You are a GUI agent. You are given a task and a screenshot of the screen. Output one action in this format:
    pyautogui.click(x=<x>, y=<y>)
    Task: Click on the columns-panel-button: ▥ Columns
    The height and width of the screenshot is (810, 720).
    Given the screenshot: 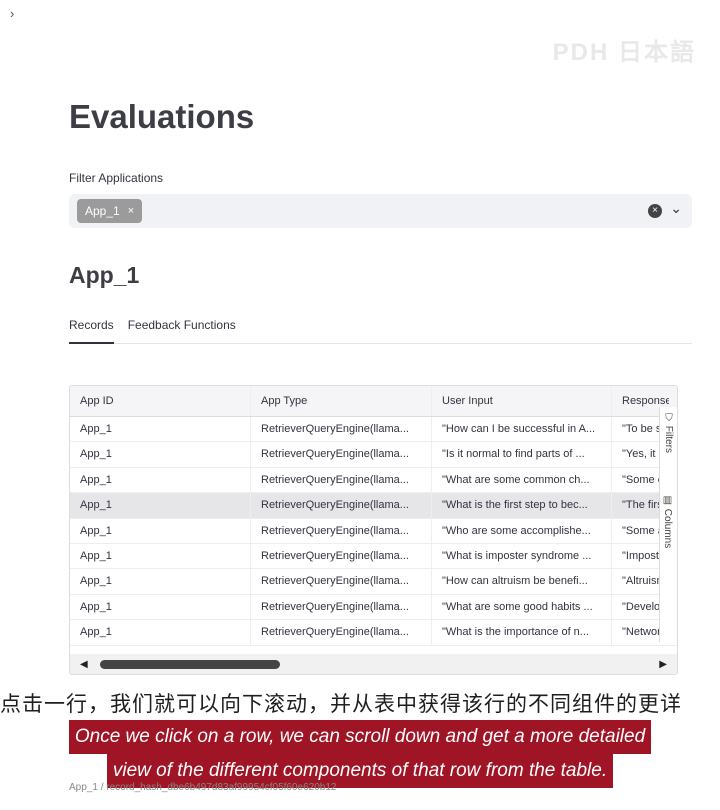 What is the action you would take?
    pyautogui.click(x=667, y=521)
    